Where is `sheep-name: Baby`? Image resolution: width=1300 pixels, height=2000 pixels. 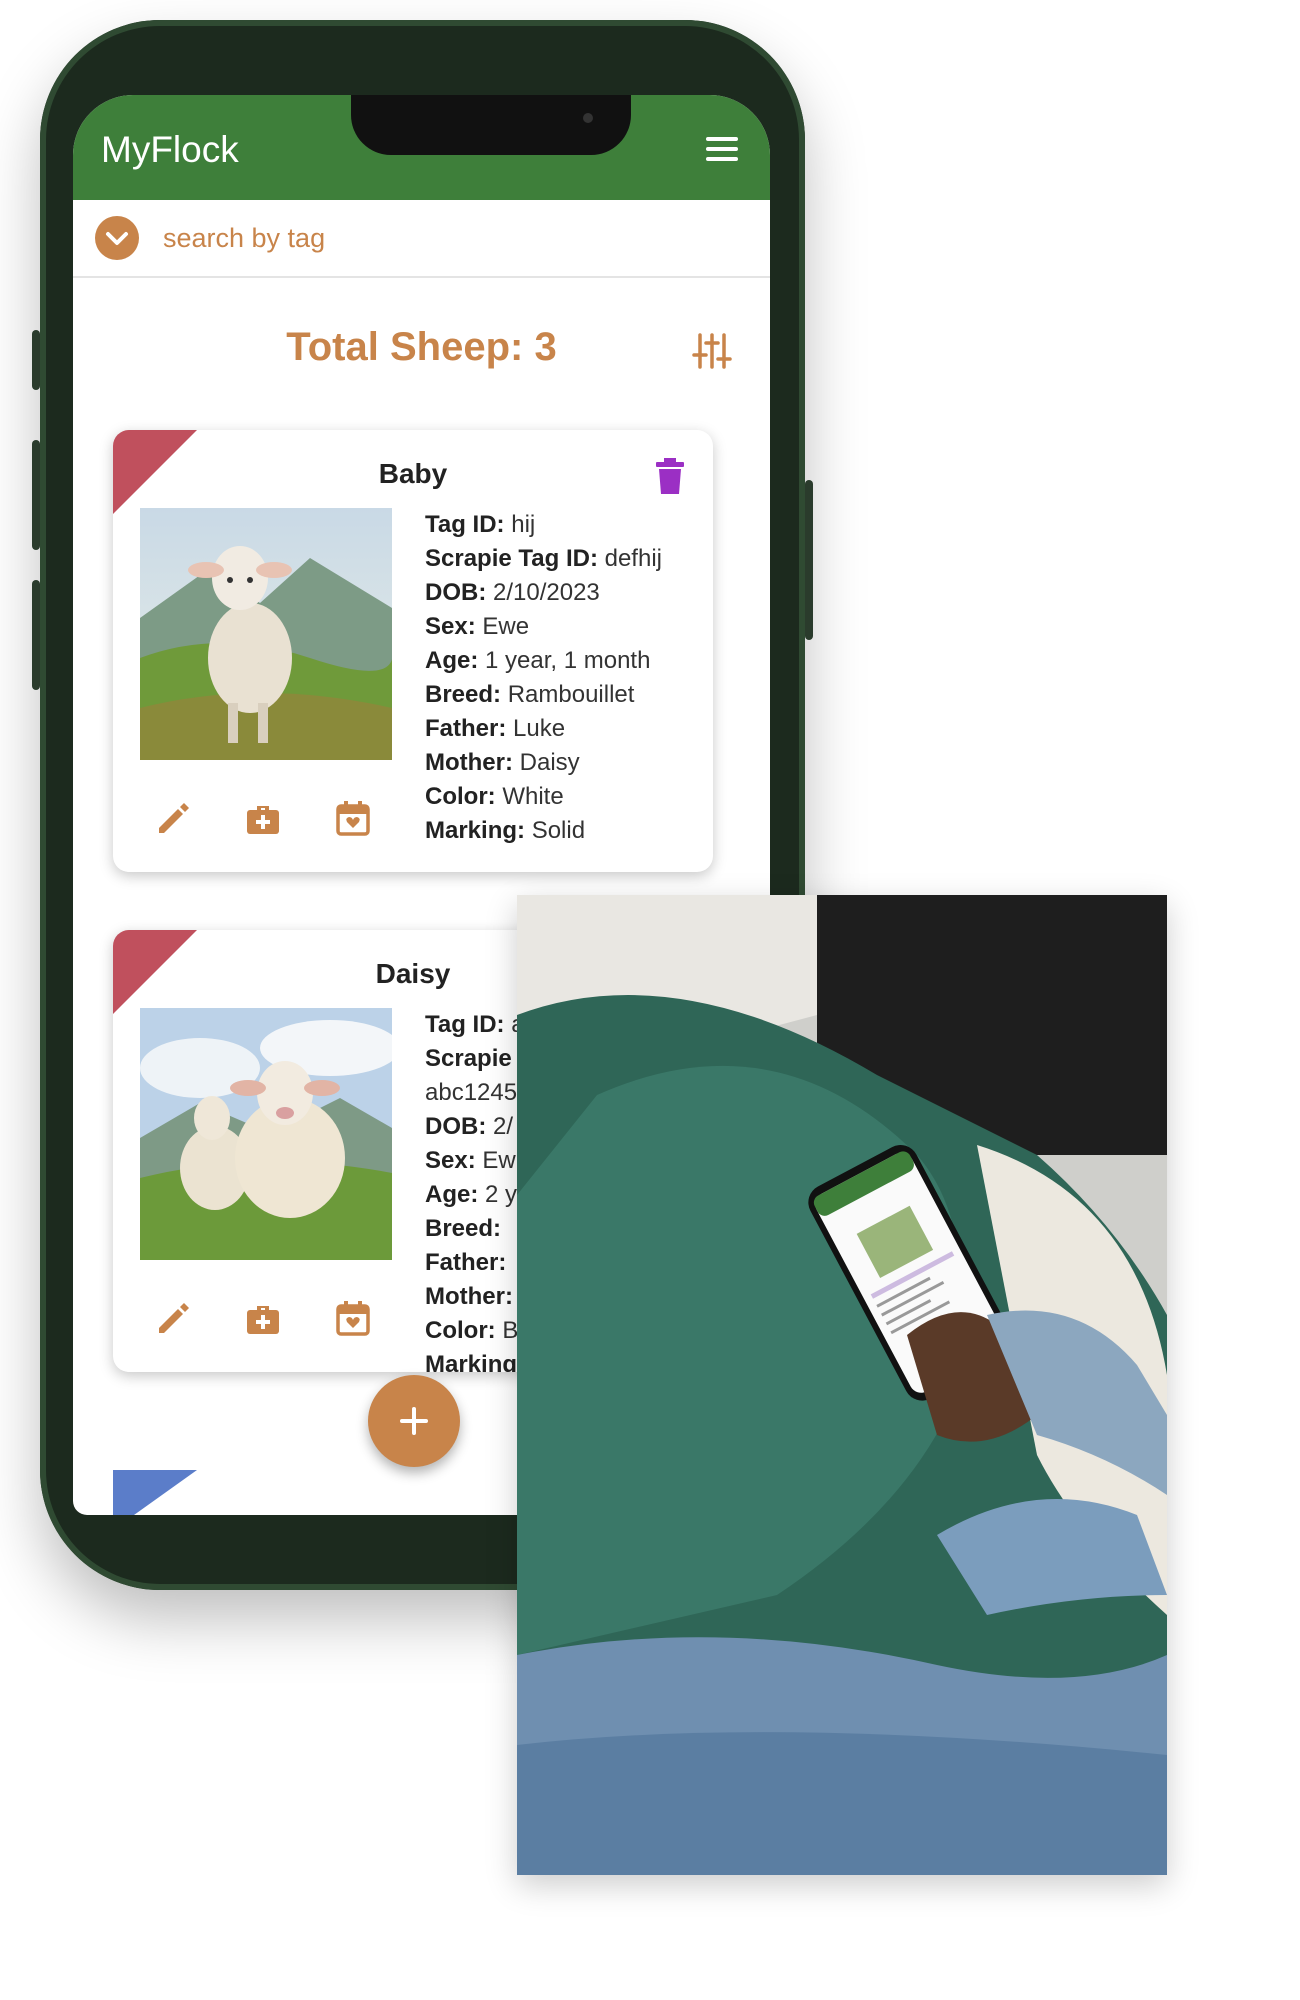 sheep-name: Baby is located at coordinates (413, 473).